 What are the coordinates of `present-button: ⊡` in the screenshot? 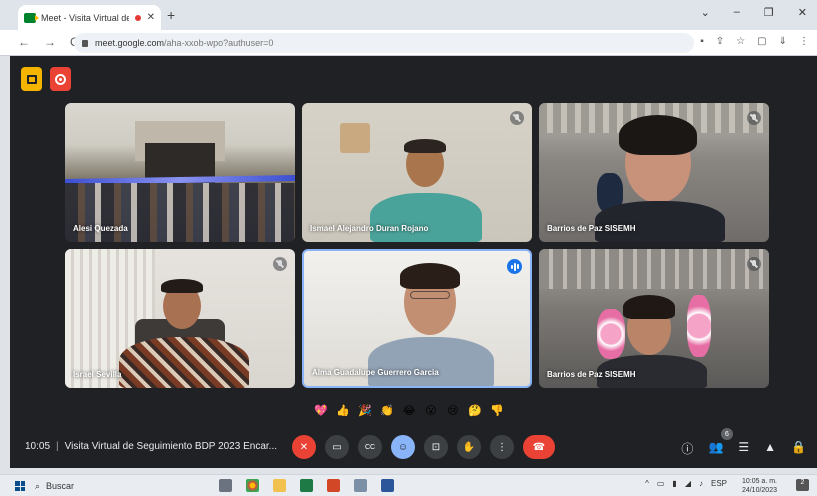 It's located at (436, 447).